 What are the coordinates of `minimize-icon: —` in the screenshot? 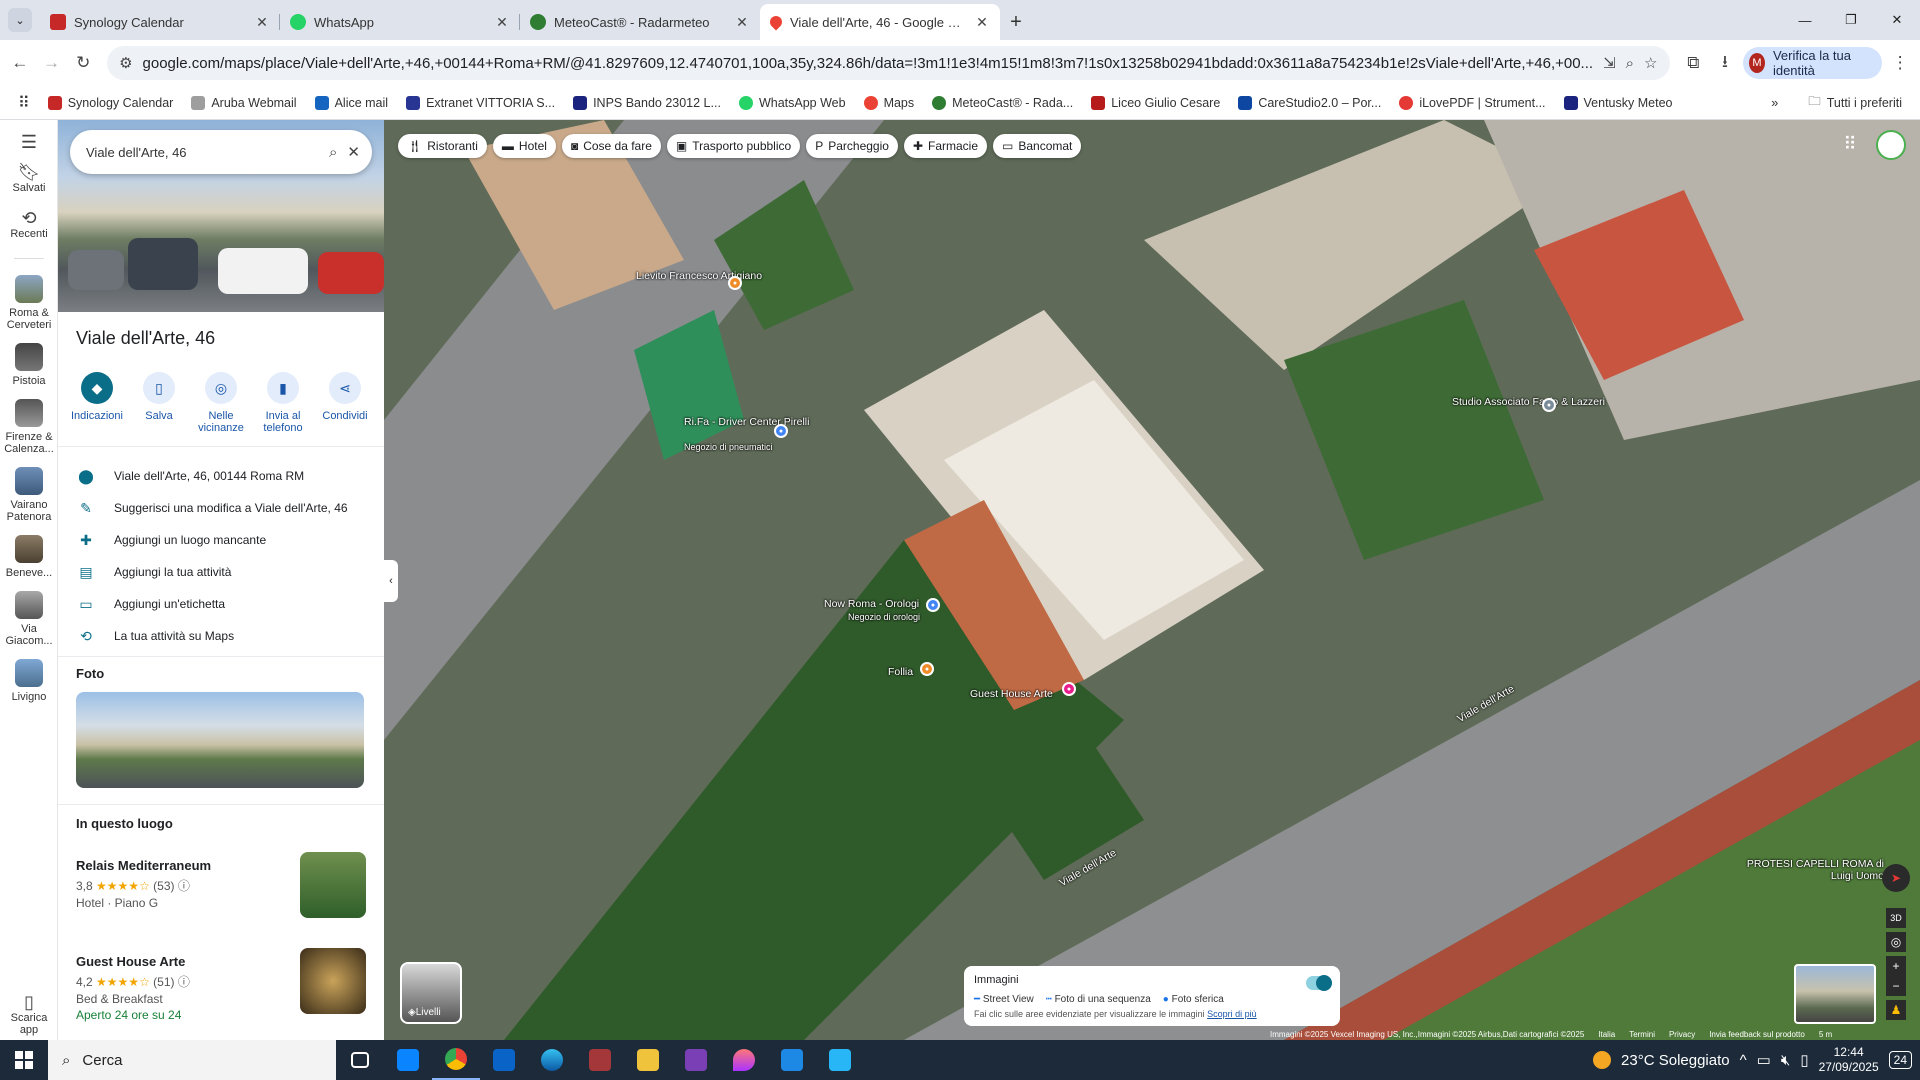 It's located at (1805, 20).